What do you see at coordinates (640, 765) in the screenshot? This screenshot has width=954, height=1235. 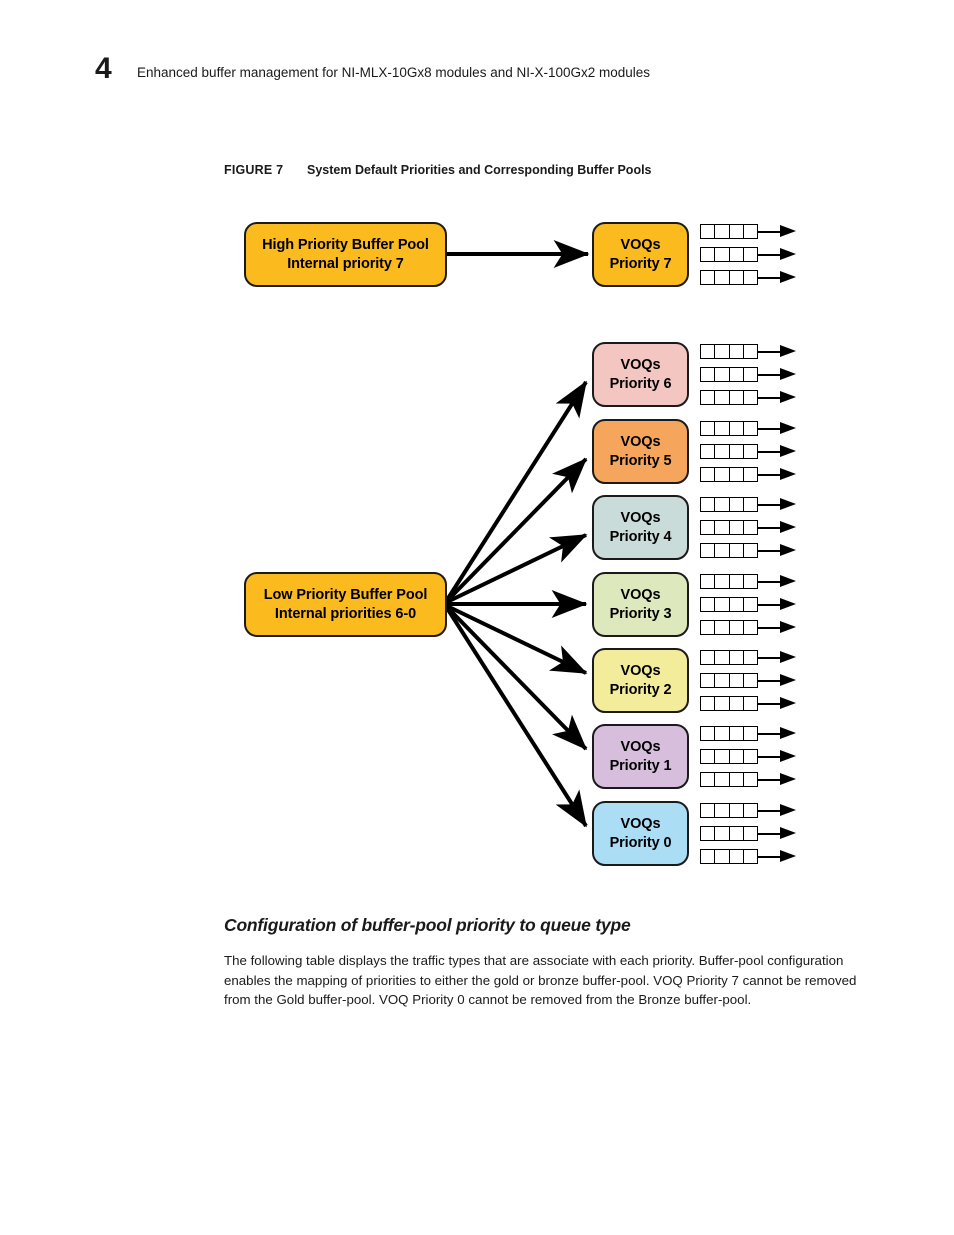 I see `voq-priority-1-line2: Priority 1` at bounding box center [640, 765].